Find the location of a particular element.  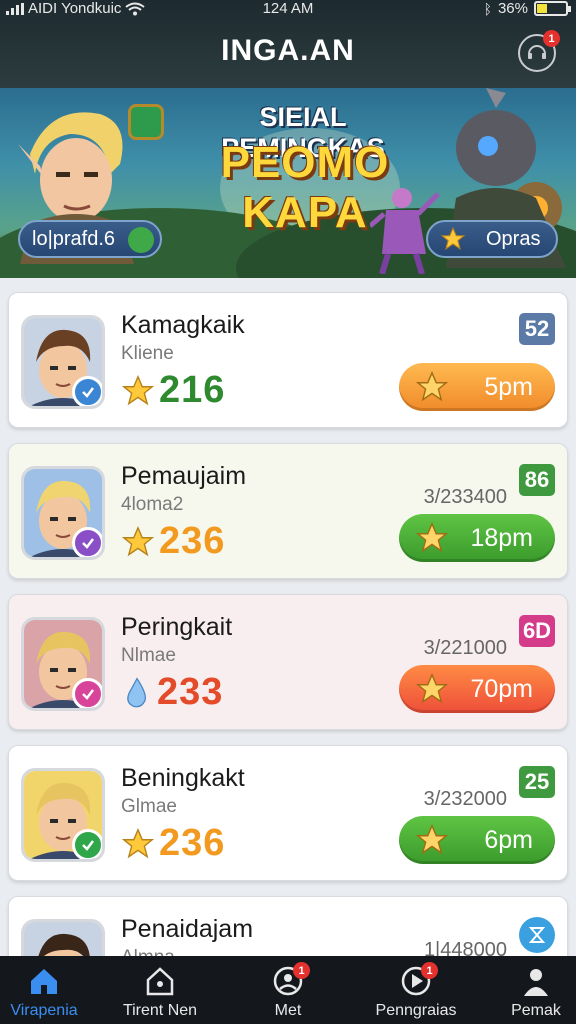

player-name: Penaidajam is located at coordinates (187, 929).